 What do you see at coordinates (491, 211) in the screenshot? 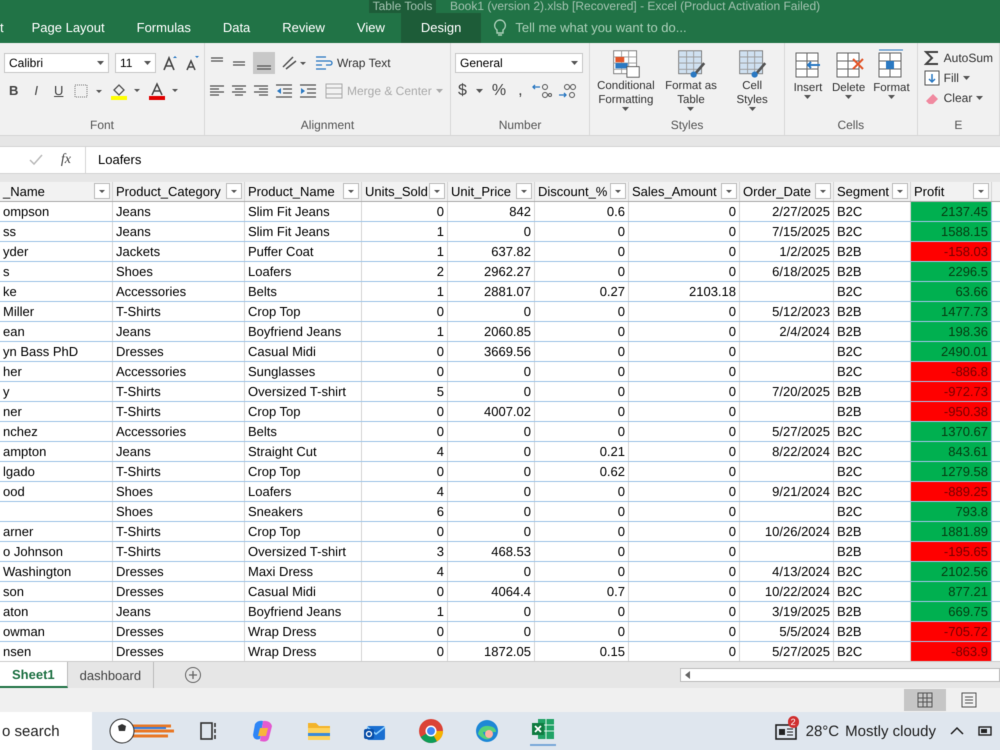
I see `table-cell: 842` at bounding box center [491, 211].